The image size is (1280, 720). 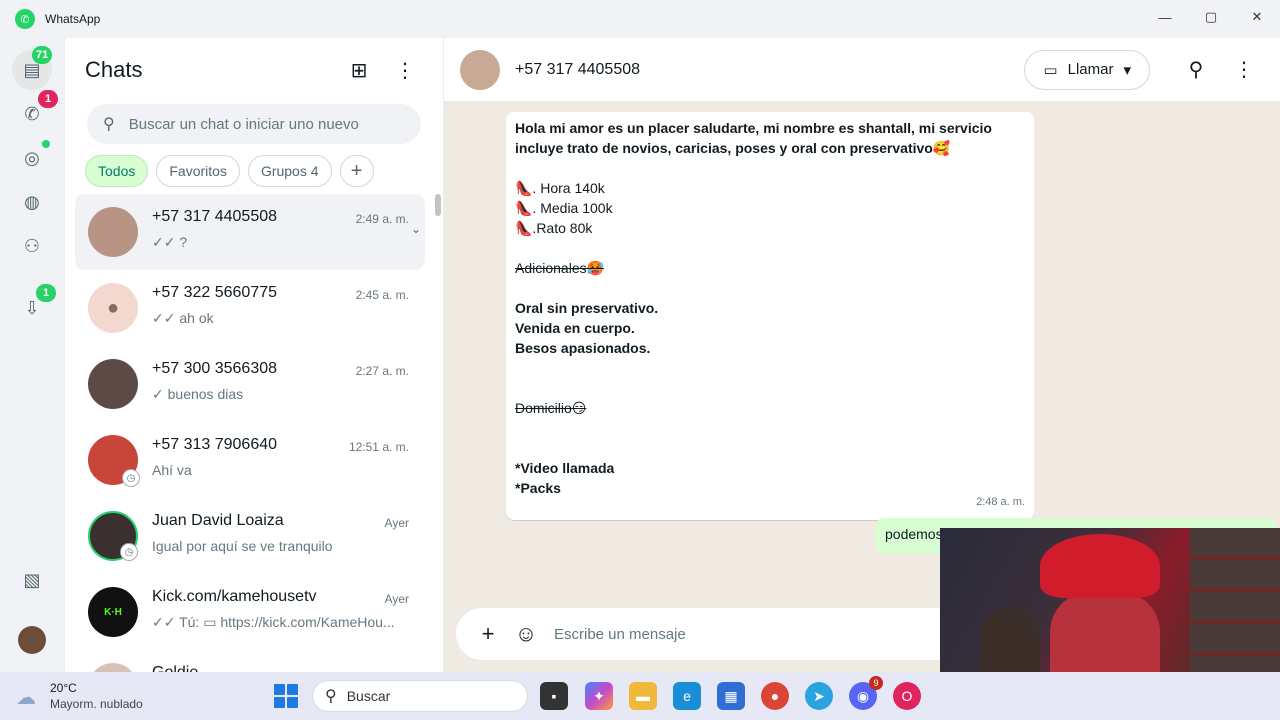 I want to click on taskbar-search-label: Buscar, so click(x=368, y=696).